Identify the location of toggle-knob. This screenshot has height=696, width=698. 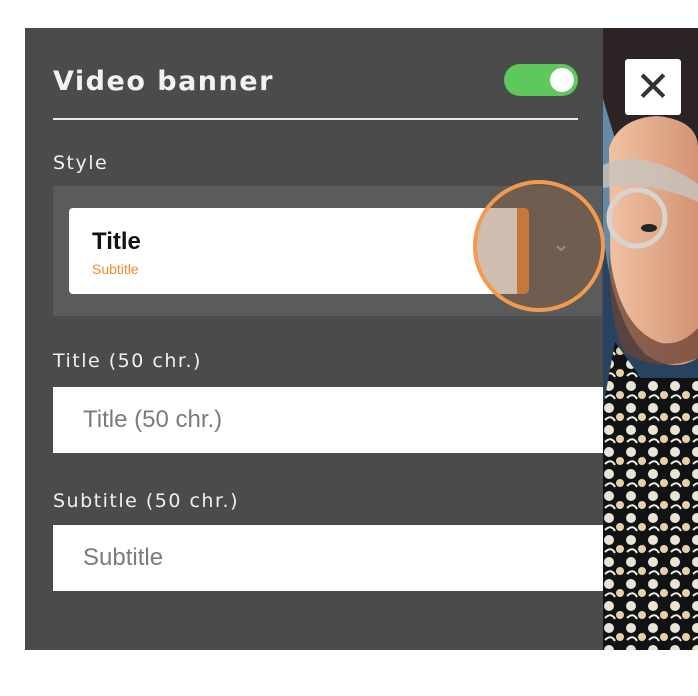
(562, 80).